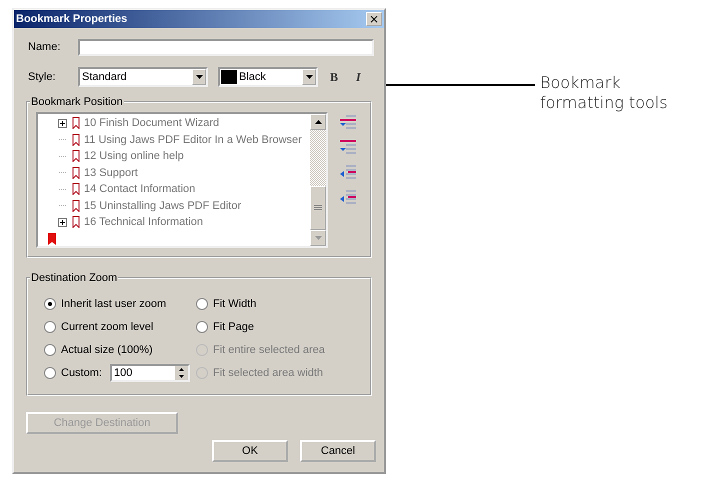  I want to click on bold-button: B, so click(334, 77).